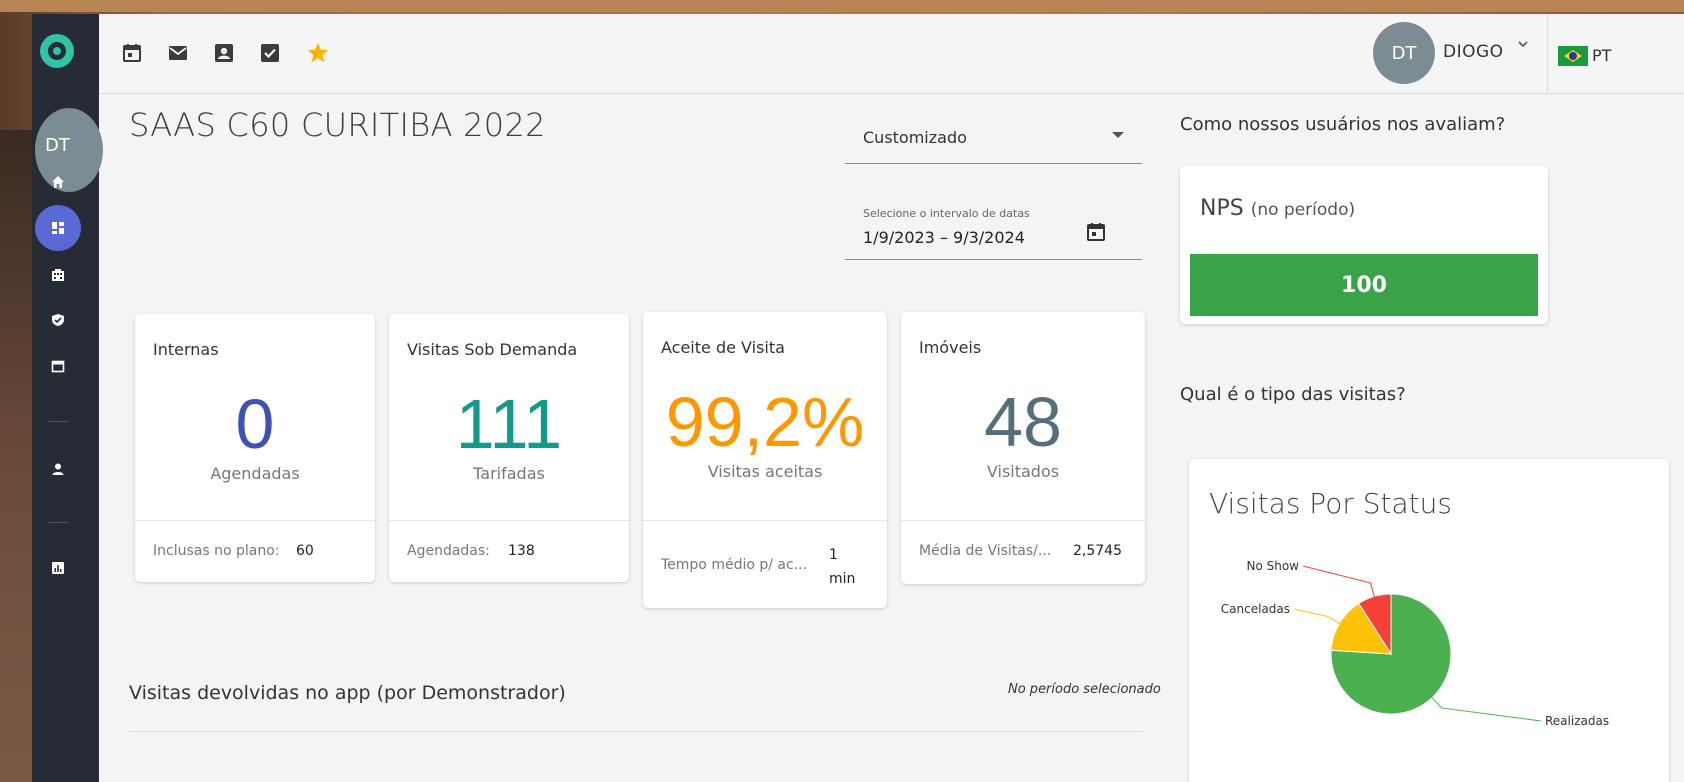  Describe the element at coordinates (1023, 471) in the screenshot. I see `card-subtitle: Visitados` at that location.